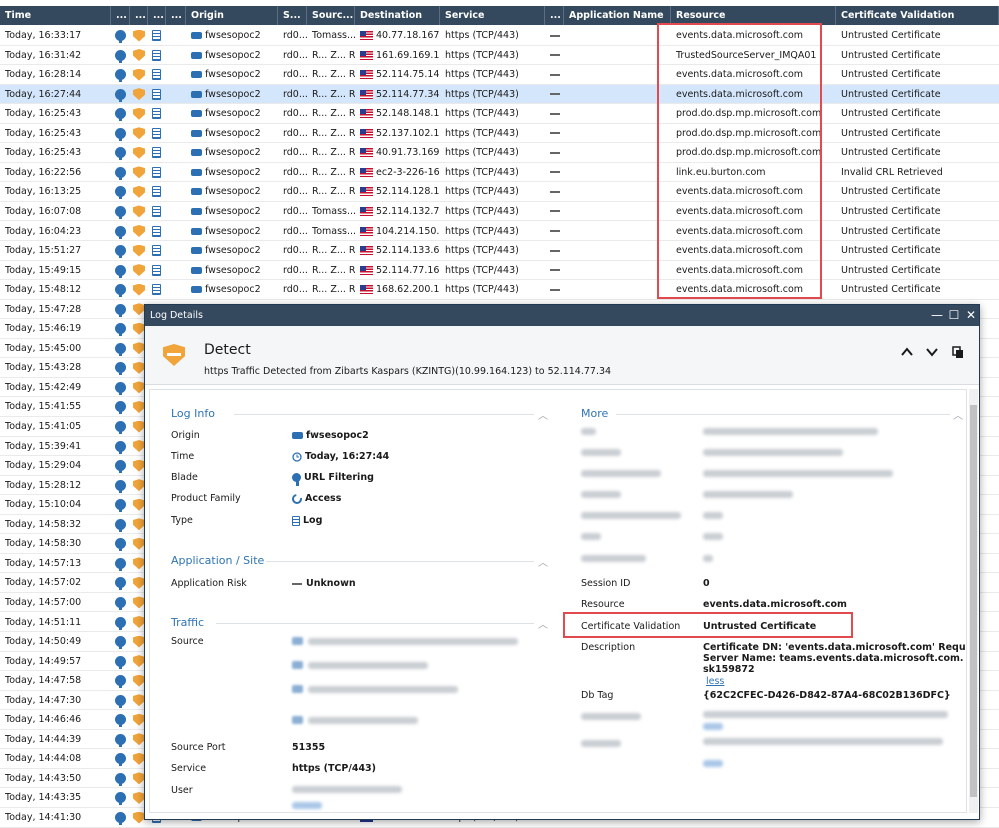 This screenshot has width=999, height=828. What do you see at coordinates (482, 133) in the screenshot?
I see `cell-service: https (TCP/443)` at bounding box center [482, 133].